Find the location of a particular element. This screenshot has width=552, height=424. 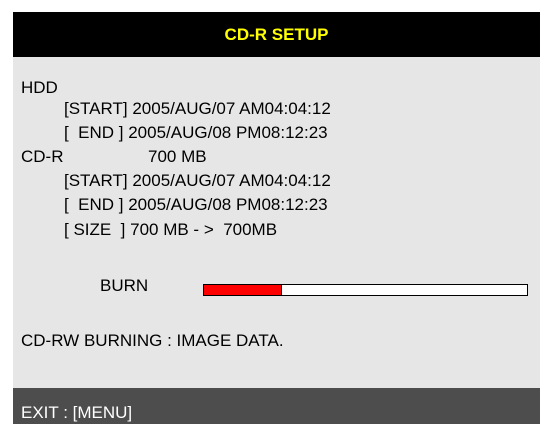

cdr-capacity: 700 MB is located at coordinates (177, 156).